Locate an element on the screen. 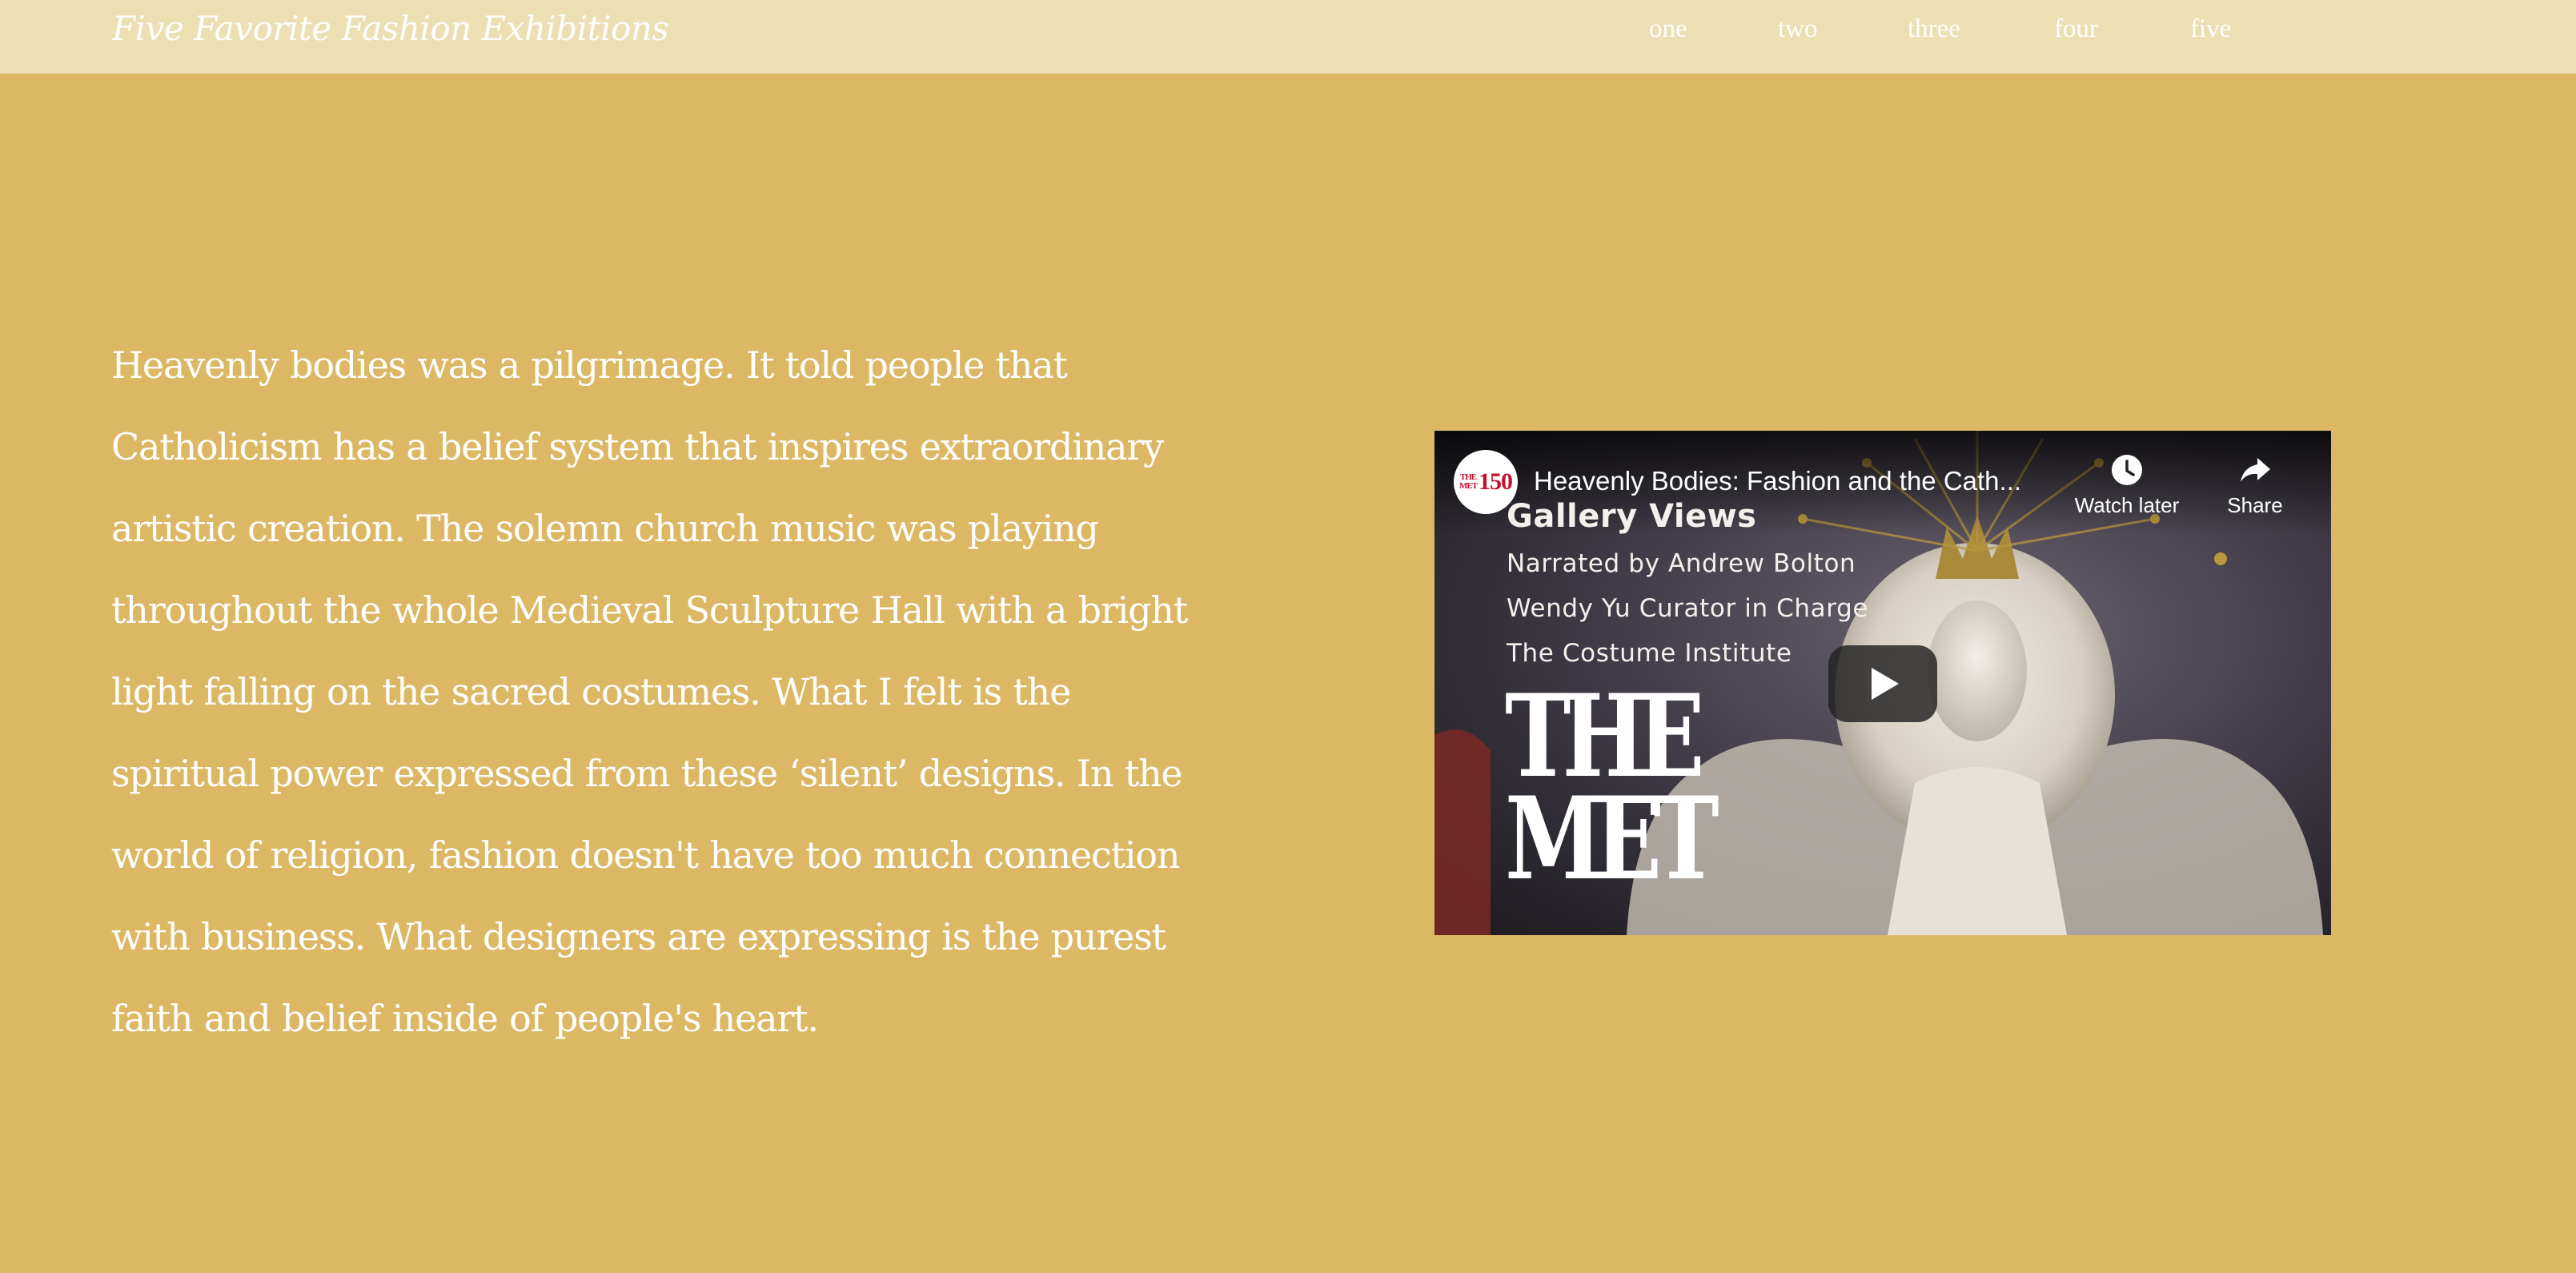  site-title: Five Favorite Fashion Exhibitions is located at coordinates (390, 29).